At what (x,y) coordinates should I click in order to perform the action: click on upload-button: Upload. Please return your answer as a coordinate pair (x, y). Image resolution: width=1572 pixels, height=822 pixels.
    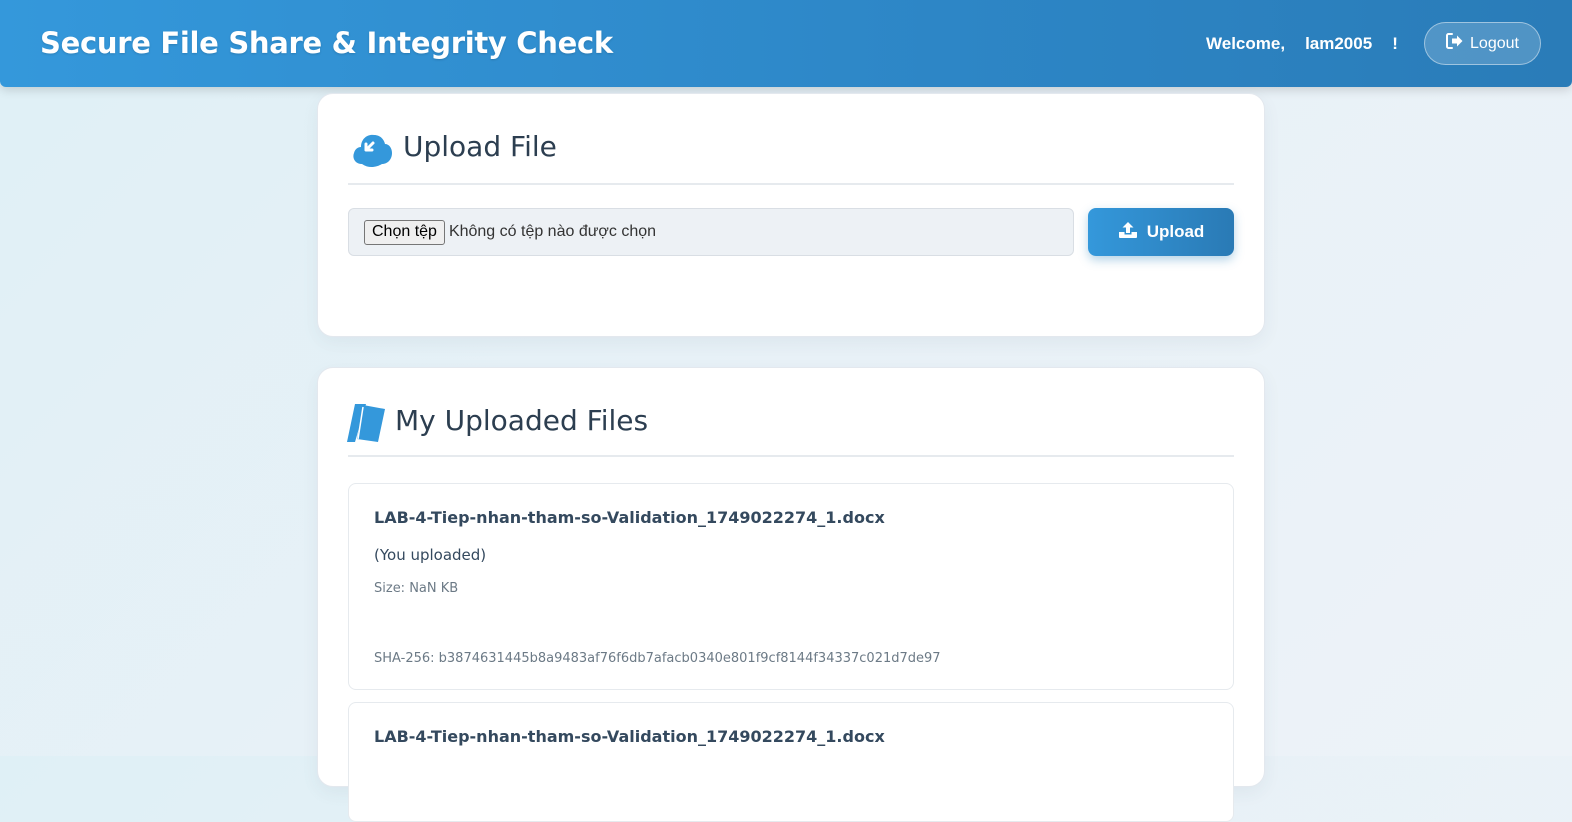
    Looking at the image, I should click on (1161, 232).